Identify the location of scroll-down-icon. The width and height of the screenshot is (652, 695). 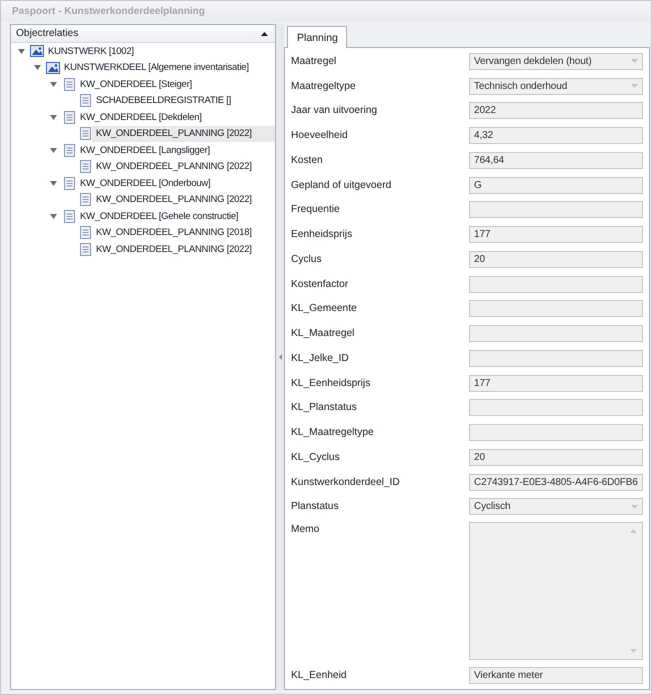
(633, 651).